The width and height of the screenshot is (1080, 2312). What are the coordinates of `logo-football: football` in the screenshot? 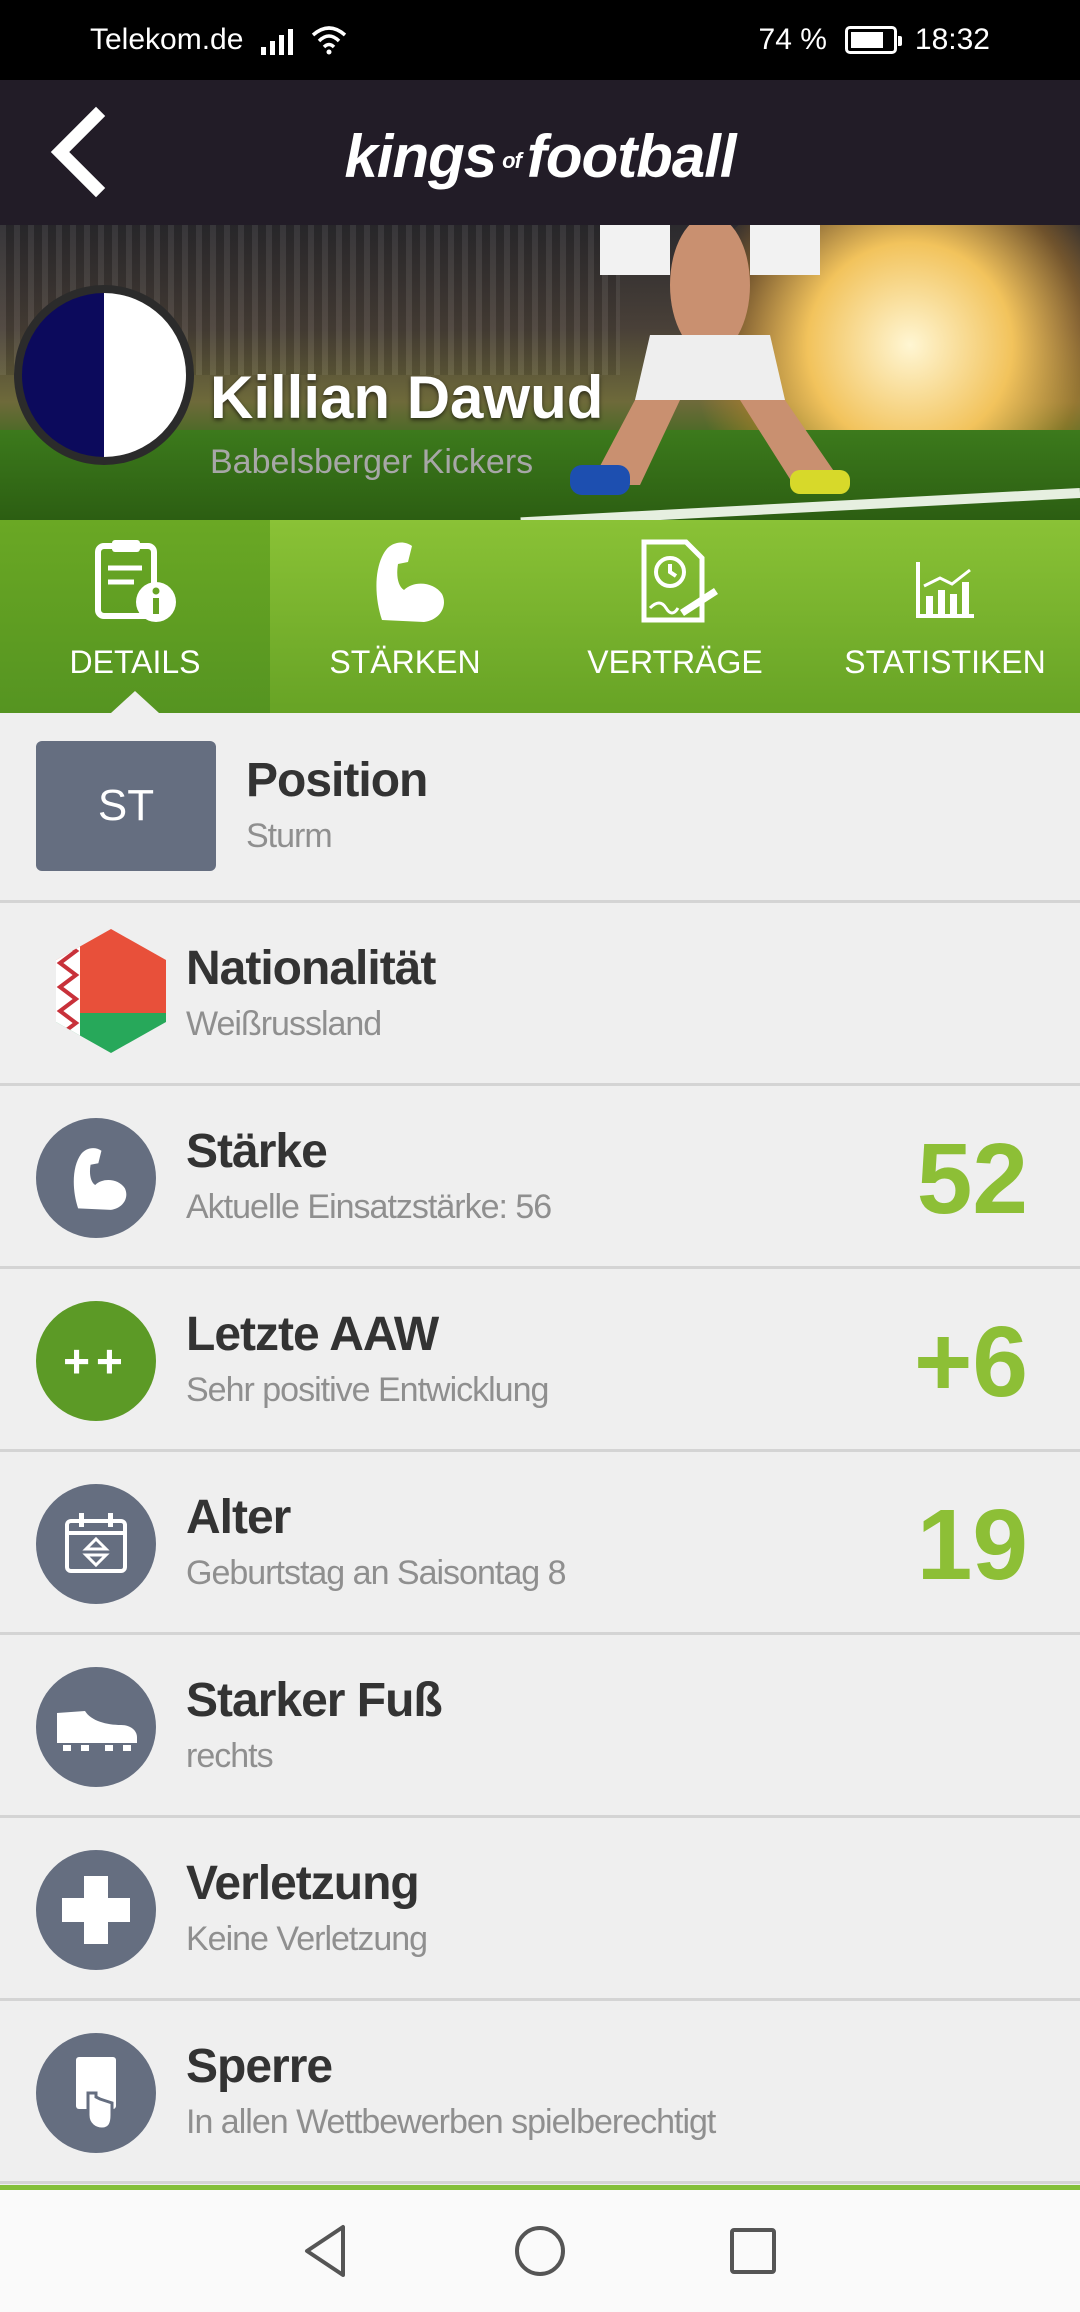 It's located at (631, 156).